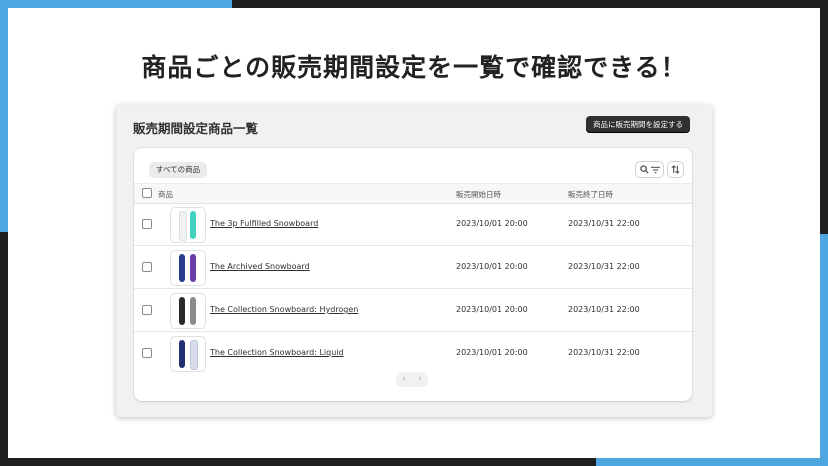  What do you see at coordinates (420, 379) in the screenshot?
I see `chevron-right-icon: ›` at bounding box center [420, 379].